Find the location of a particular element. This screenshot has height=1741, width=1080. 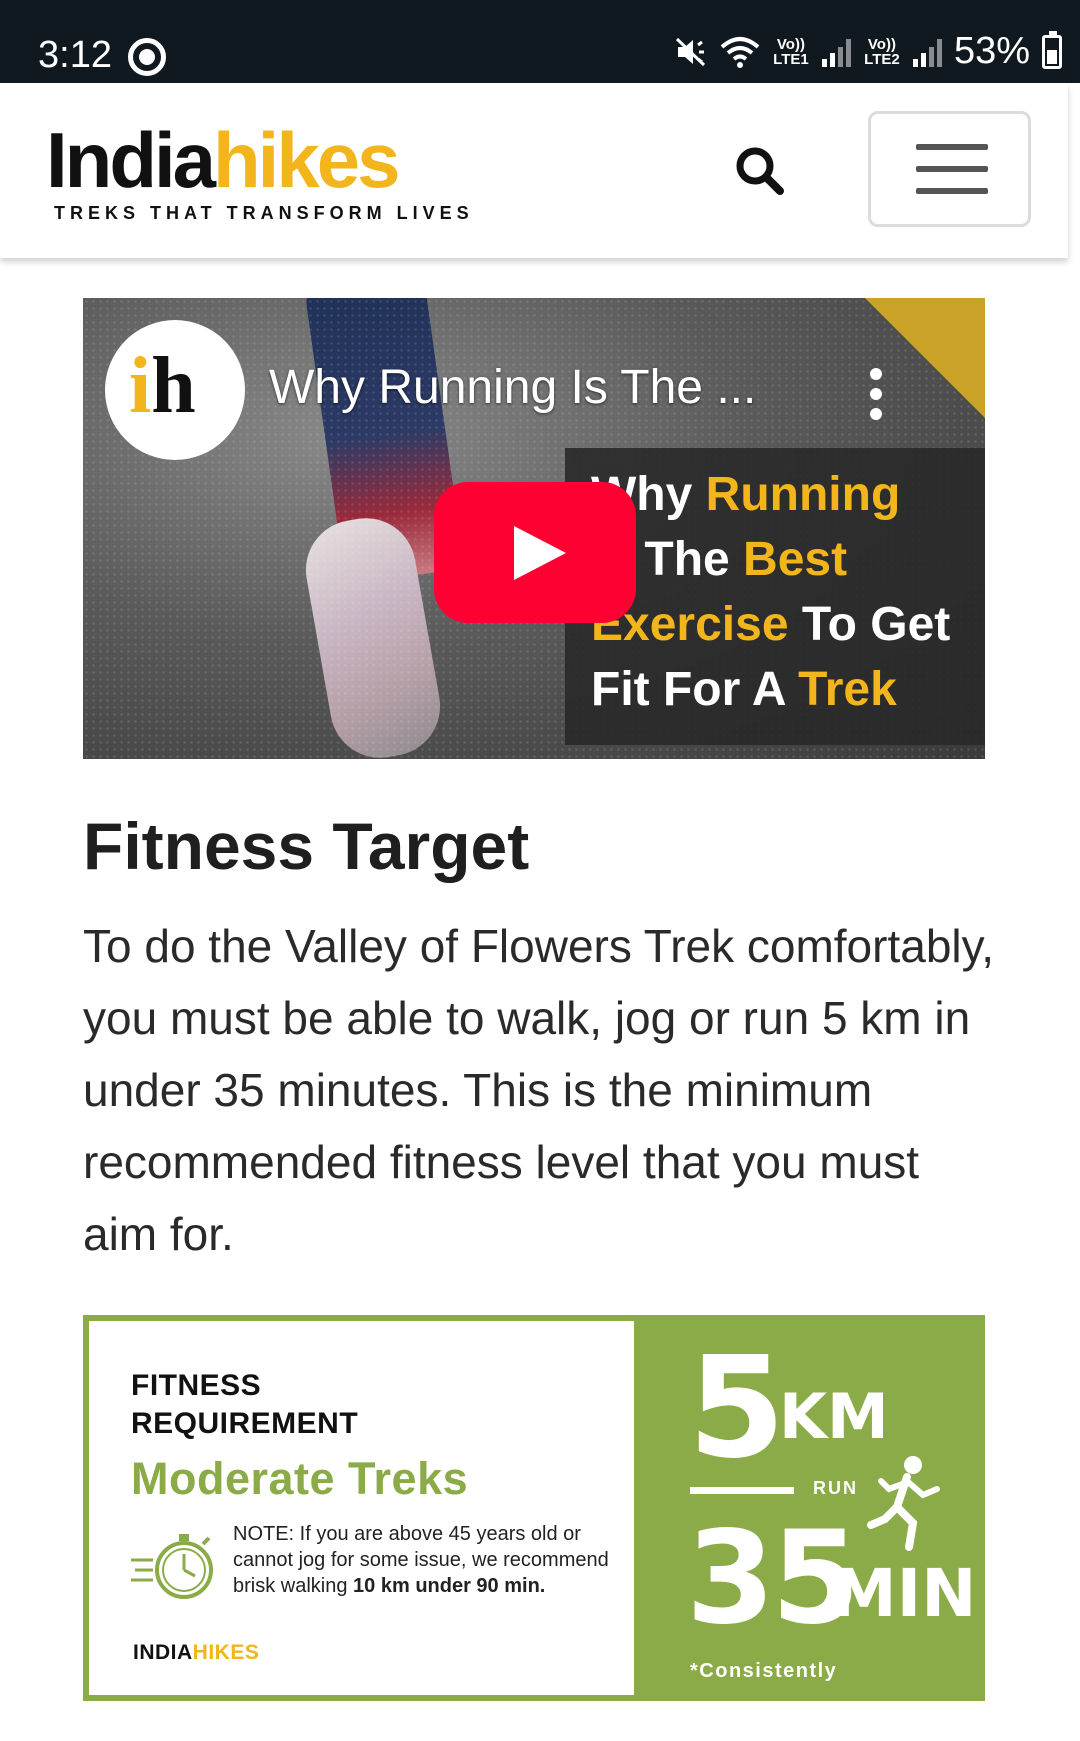

status-icons: Vo)) LTE1 Vo)) LTE2 53% is located at coordinates (868, 51).